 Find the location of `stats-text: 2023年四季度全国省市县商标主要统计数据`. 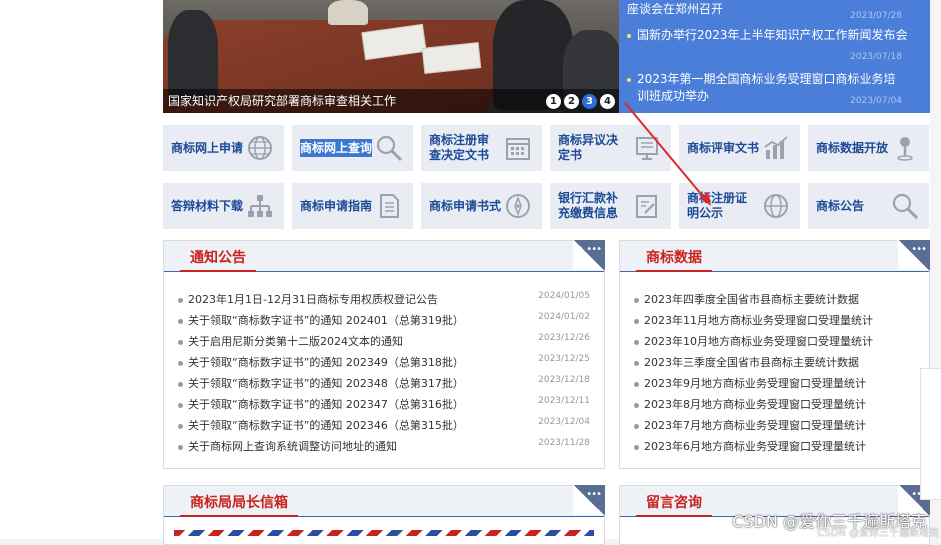

stats-text: 2023年四季度全国省市县商标主要统计数据 is located at coordinates (751, 299).